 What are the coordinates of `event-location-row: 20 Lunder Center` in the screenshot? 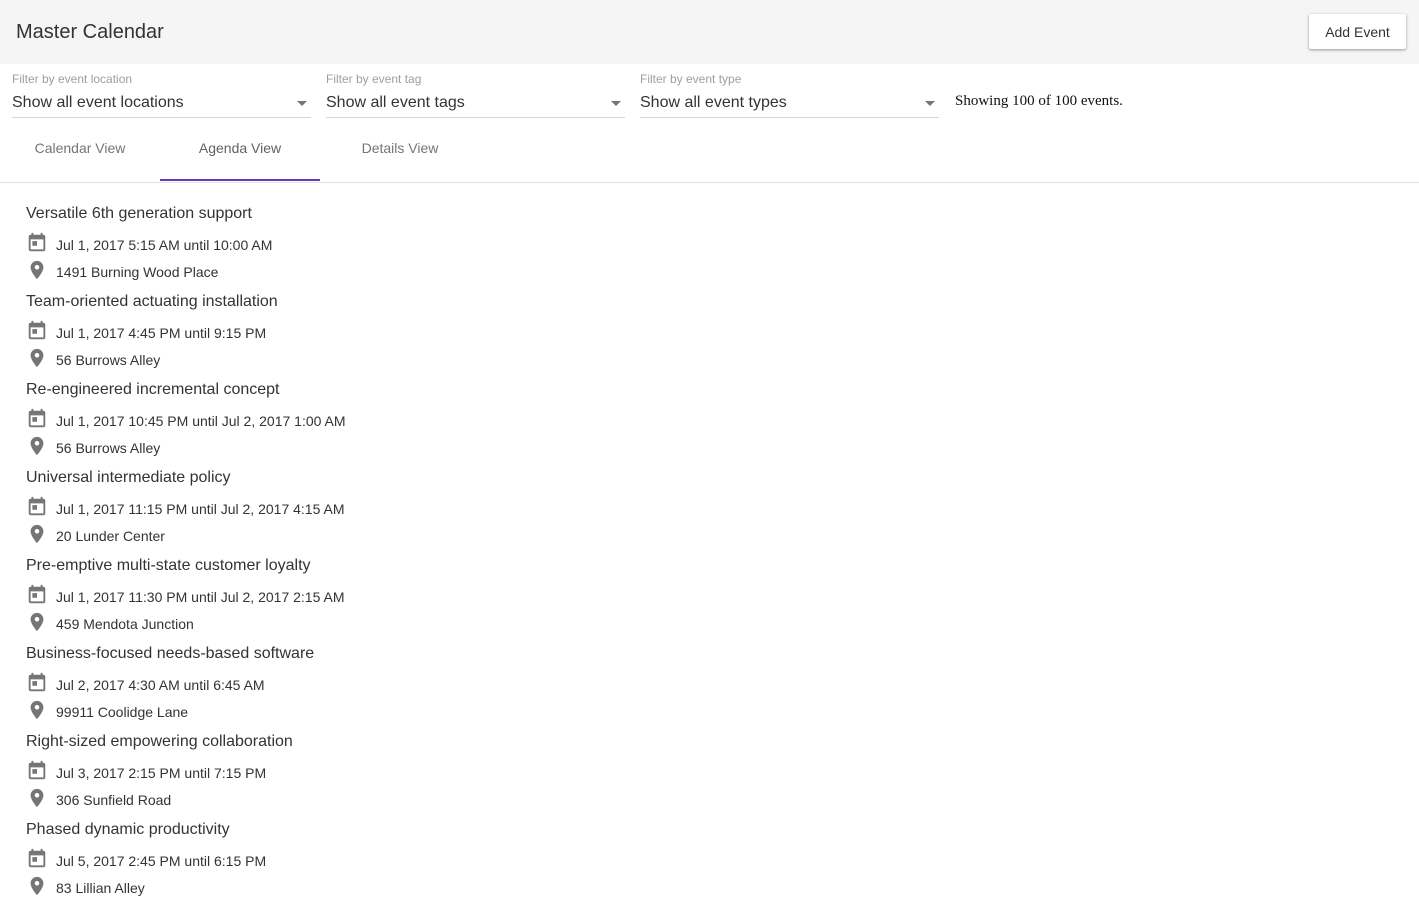 It's located at (326, 535).